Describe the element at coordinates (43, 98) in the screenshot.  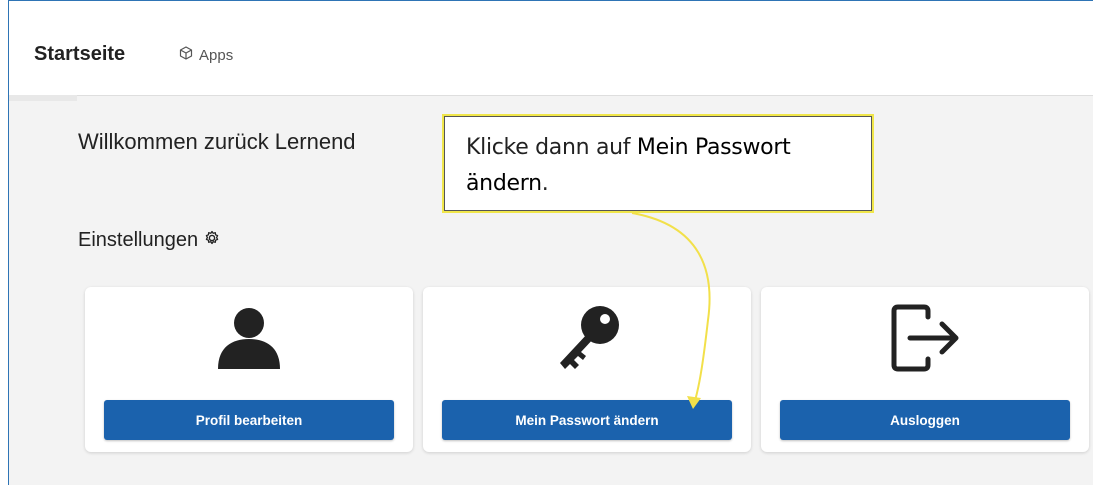
I see `tab-indicator` at that location.